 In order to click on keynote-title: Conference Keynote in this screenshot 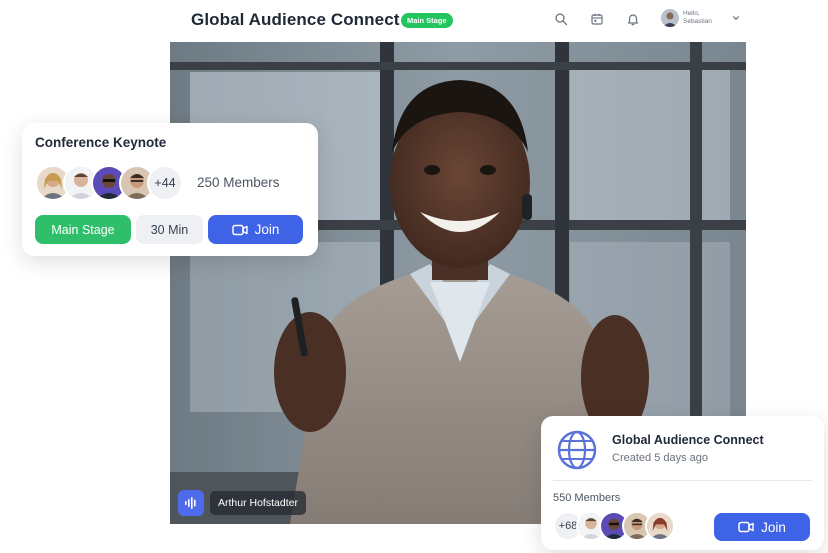, I will do `click(101, 142)`.